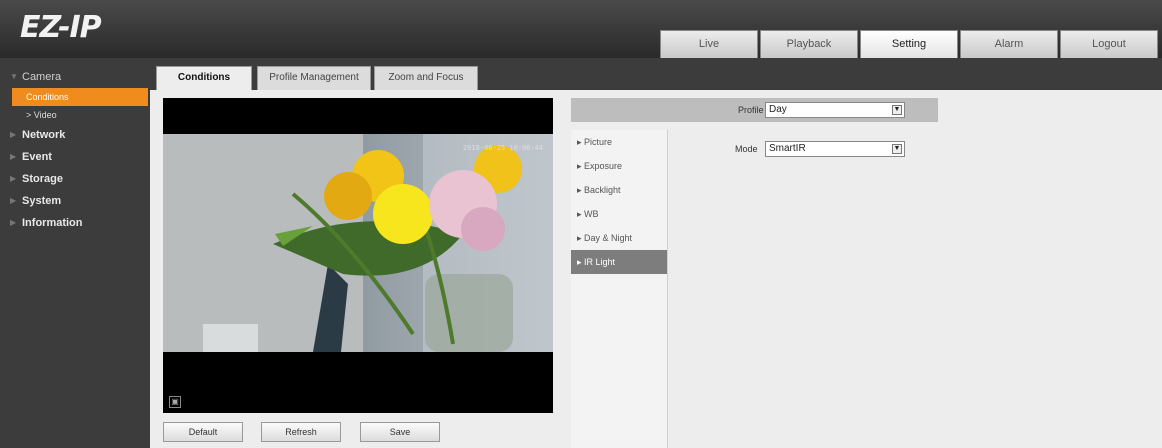 This screenshot has width=1162, height=448. Describe the element at coordinates (608, 238) in the screenshot. I see `menu-item-label: Day & Night` at that location.